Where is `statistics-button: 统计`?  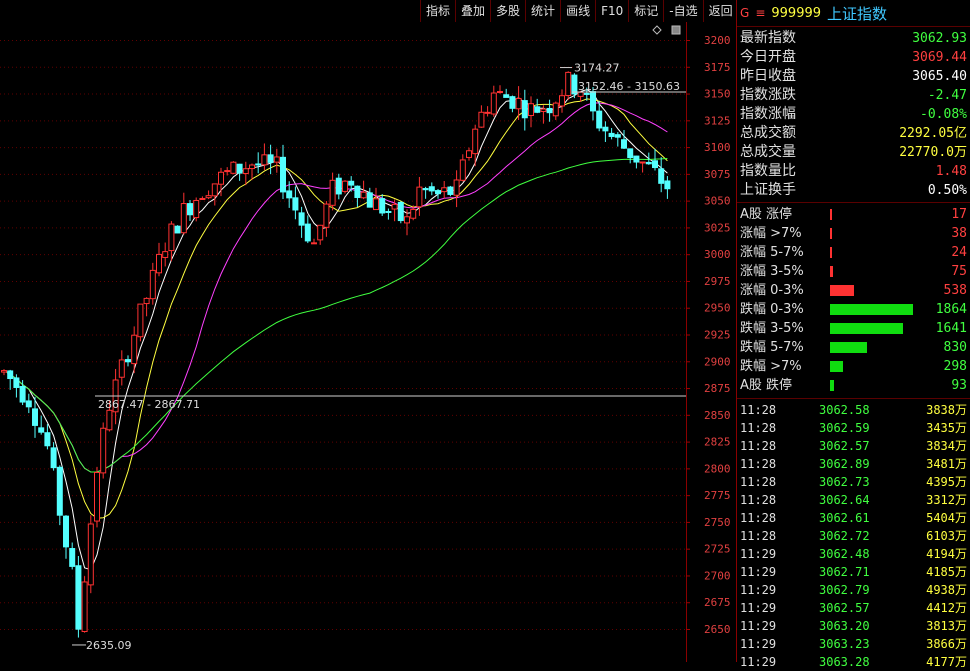 statistics-button: 统计 is located at coordinates (542, 11).